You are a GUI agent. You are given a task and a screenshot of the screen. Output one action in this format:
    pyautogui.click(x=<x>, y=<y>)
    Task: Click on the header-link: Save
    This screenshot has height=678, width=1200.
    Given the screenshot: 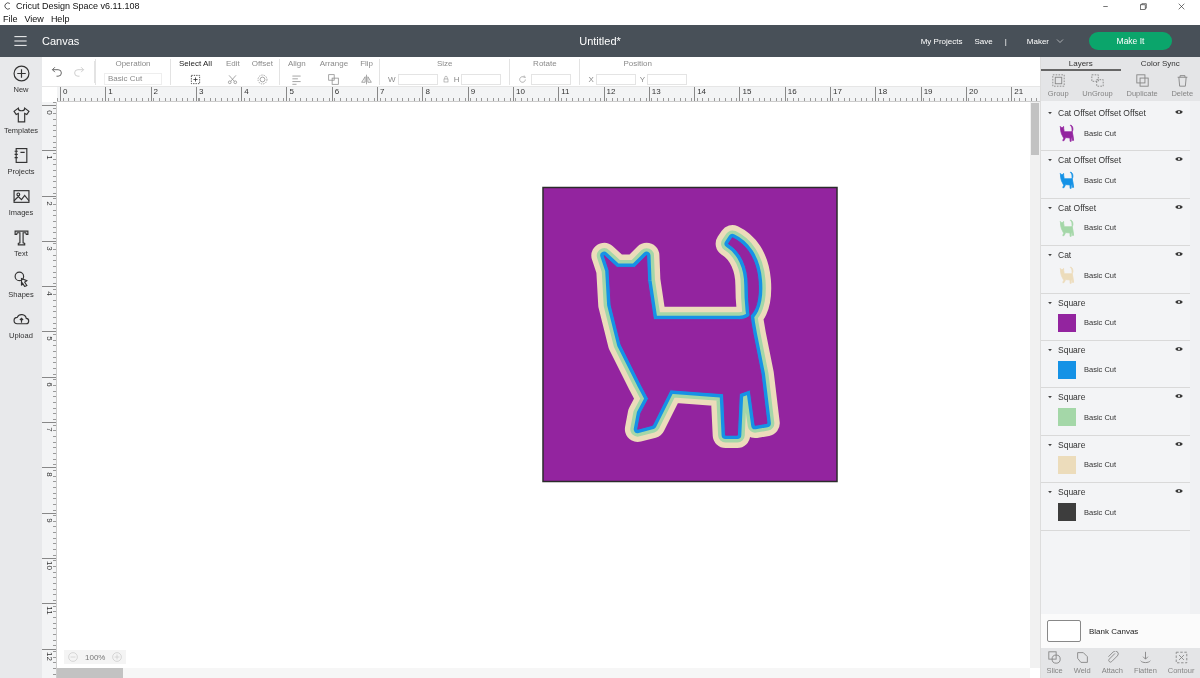 What is the action you would take?
    pyautogui.click(x=983, y=41)
    